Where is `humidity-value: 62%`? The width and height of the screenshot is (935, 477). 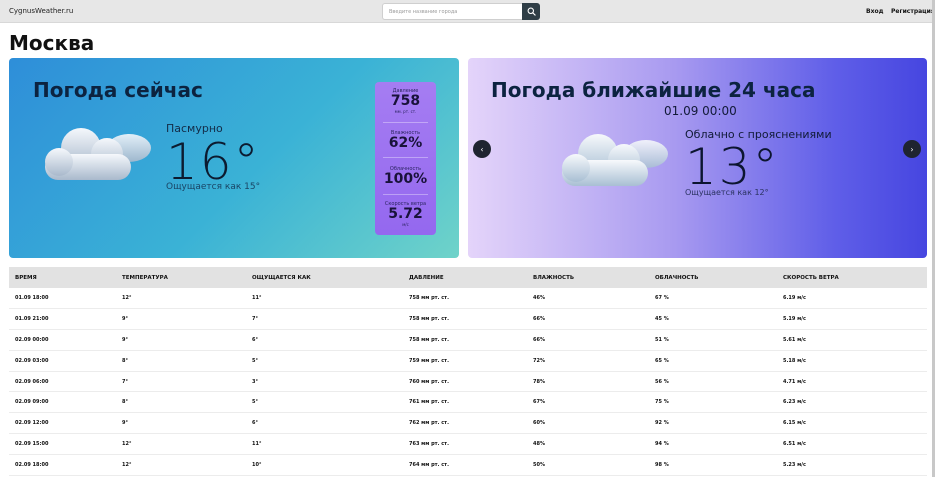 humidity-value: 62% is located at coordinates (405, 143).